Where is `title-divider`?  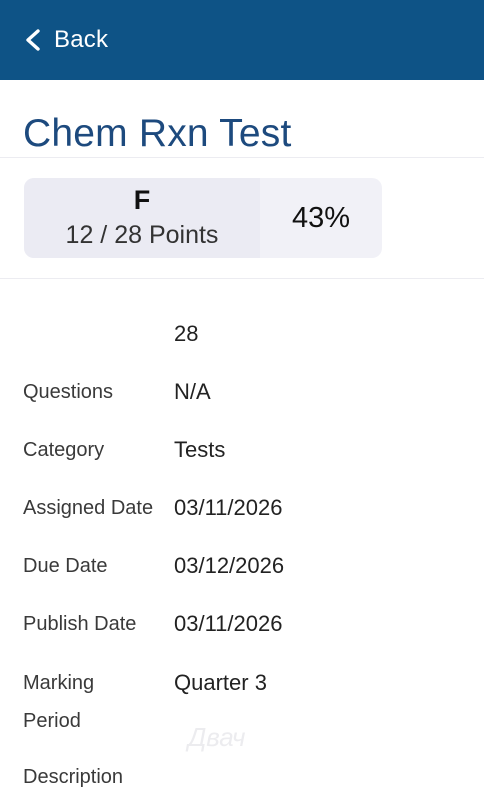
title-divider is located at coordinates (242, 157).